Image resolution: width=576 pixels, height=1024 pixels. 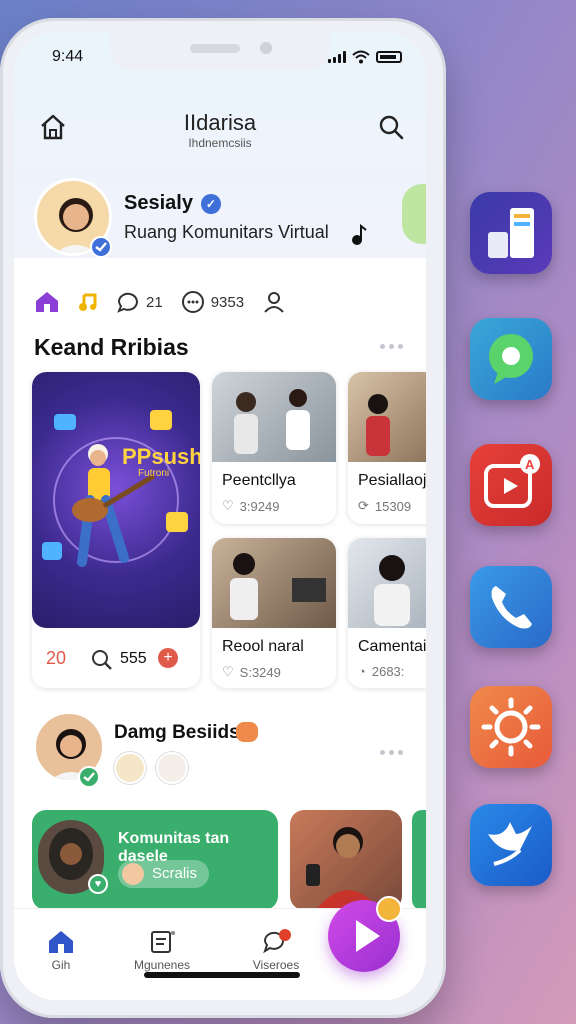 I want to click on sun-gear-icon, so click(x=511, y=727).